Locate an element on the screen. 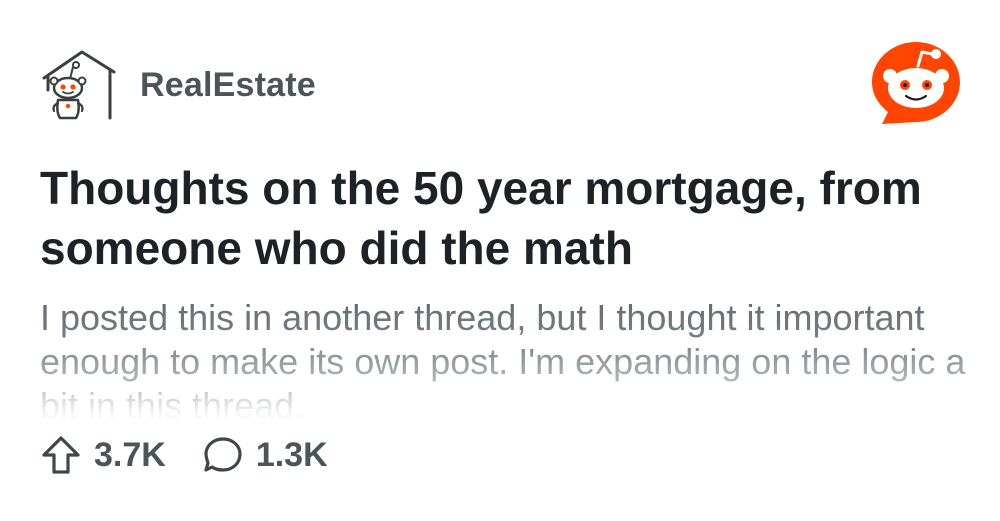  upvote-count: 3.7K is located at coordinates (130, 454).